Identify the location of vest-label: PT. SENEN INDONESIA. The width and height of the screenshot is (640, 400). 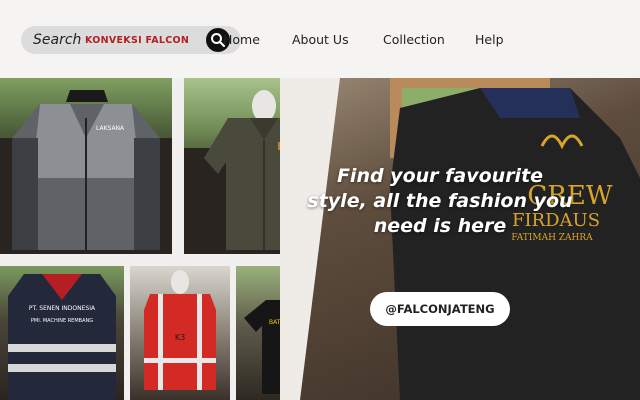
(62, 308).